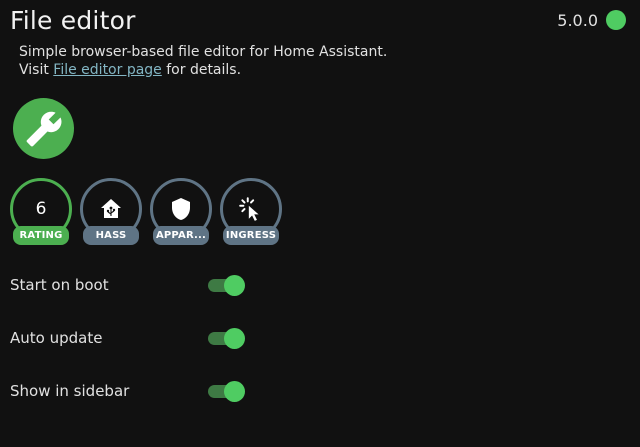  What do you see at coordinates (36, 70) in the screenshot?
I see `description-prefix: Visit` at bounding box center [36, 70].